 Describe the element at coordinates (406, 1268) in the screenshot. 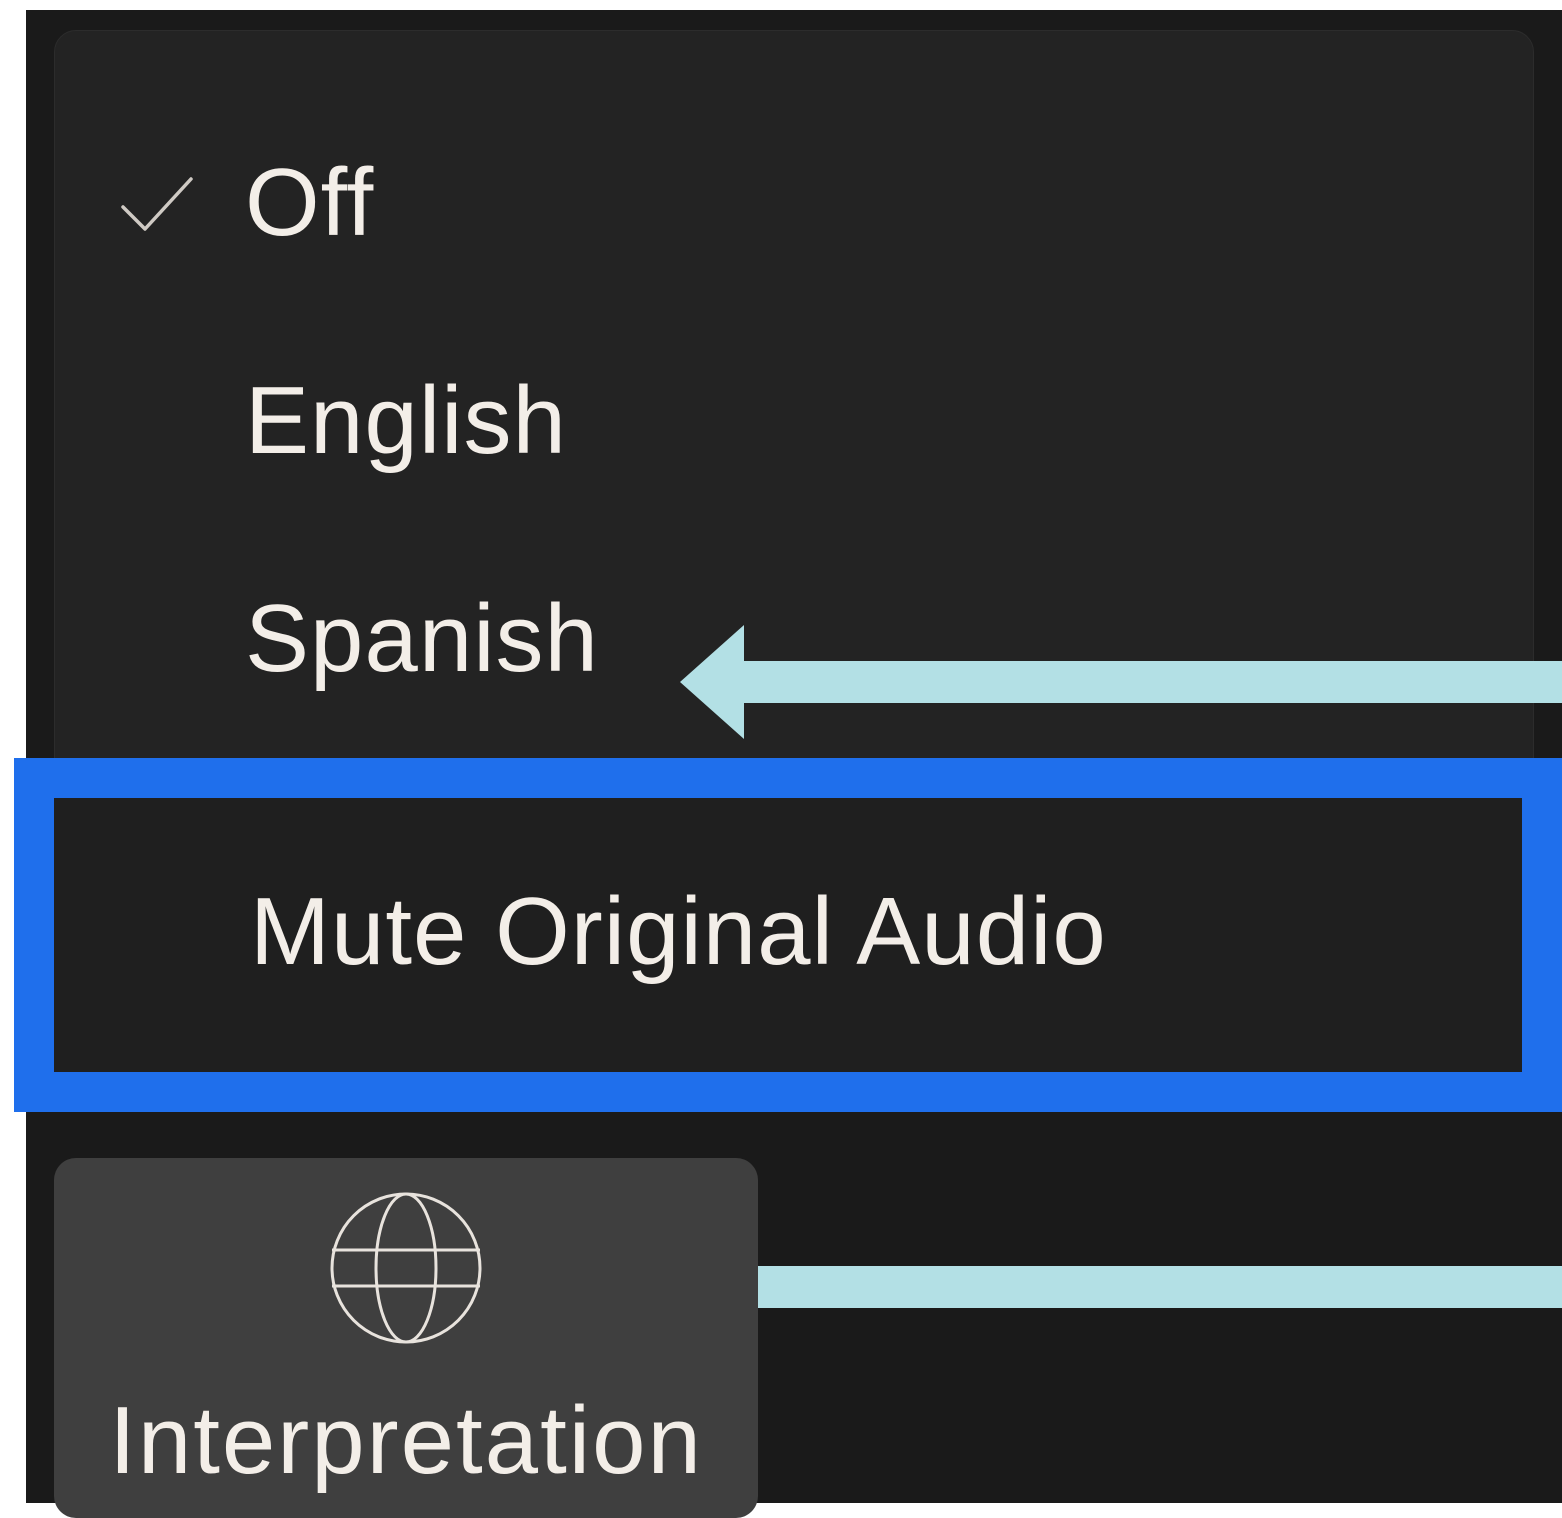

I see `globe-icon` at that location.